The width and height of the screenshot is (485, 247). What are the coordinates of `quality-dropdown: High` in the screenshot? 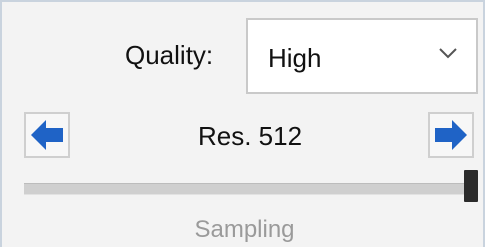 It's located at (362, 56).